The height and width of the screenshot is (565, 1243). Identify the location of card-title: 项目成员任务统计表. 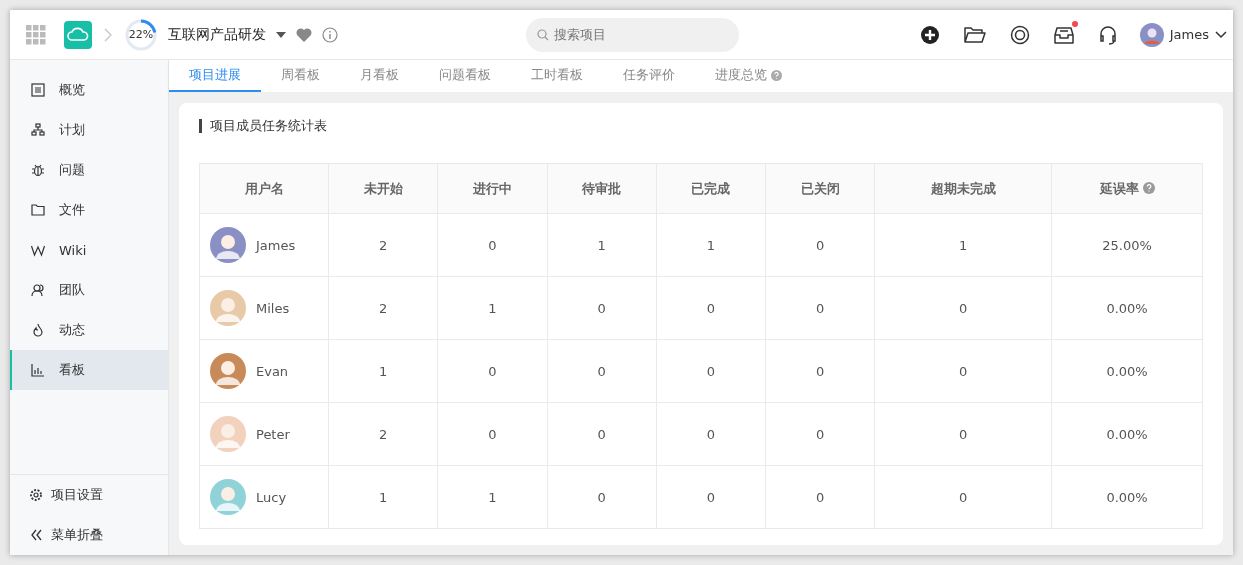
(701, 126).